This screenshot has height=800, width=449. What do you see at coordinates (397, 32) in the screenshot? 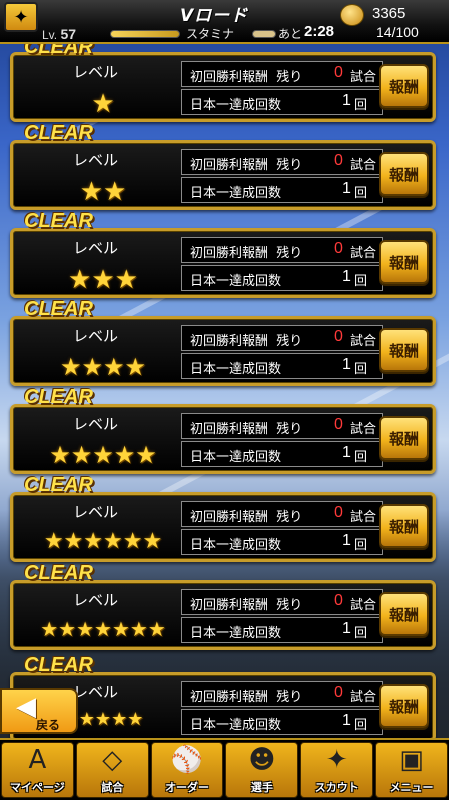
I see `stamina-count: 14/100` at bounding box center [397, 32].